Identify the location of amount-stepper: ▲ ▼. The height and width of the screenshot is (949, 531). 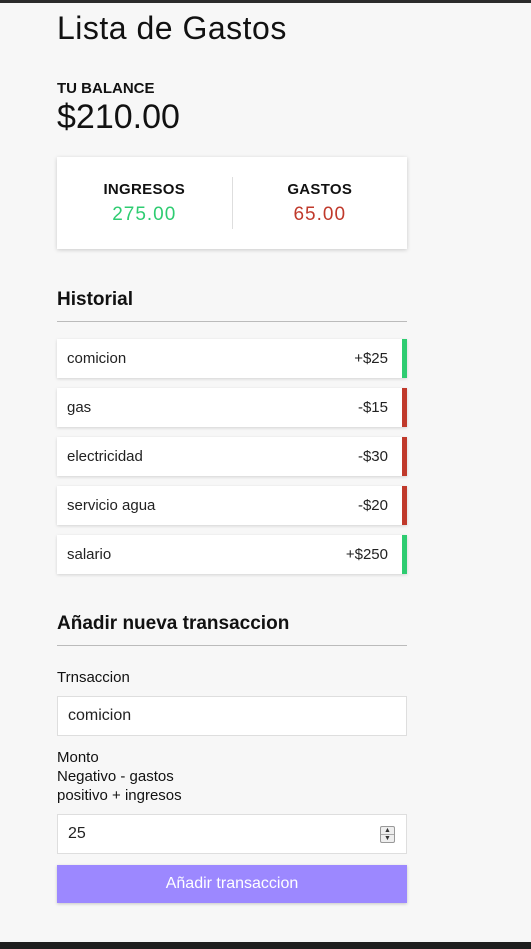
(387, 834).